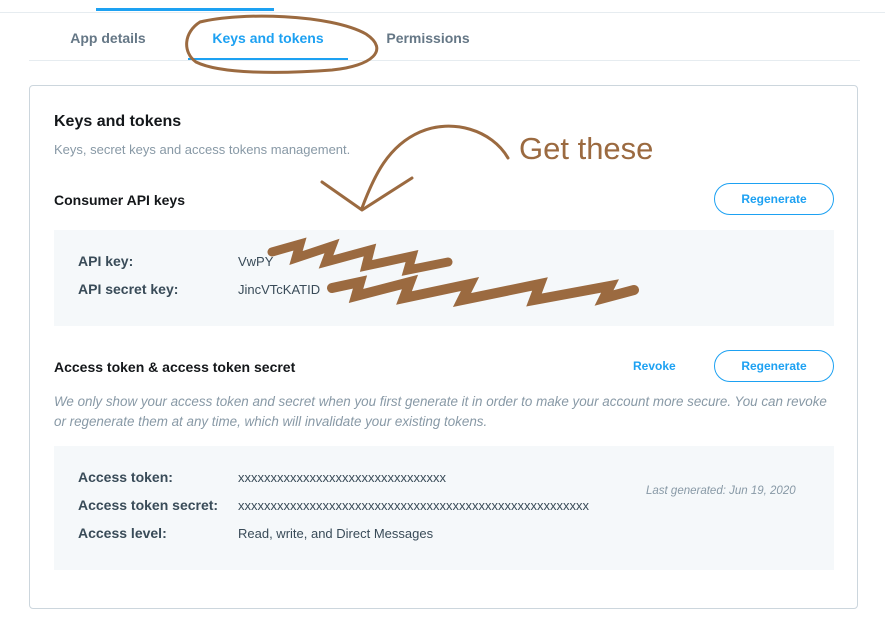 The image size is (885, 640). Describe the element at coordinates (122, 533) in the screenshot. I see `access-level-label: Access level:` at that location.